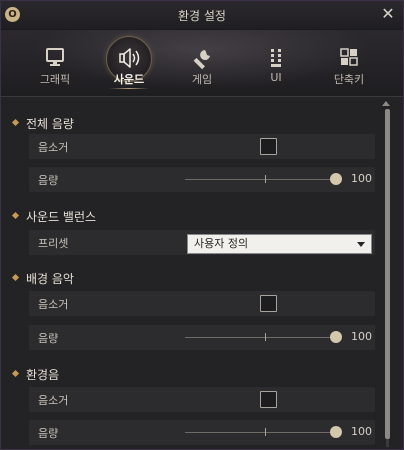  What do you see at coordinates (202, 399) in the screenshot?
I see `ambient-mute-row: 음소거` at bounding box center [202, 399].